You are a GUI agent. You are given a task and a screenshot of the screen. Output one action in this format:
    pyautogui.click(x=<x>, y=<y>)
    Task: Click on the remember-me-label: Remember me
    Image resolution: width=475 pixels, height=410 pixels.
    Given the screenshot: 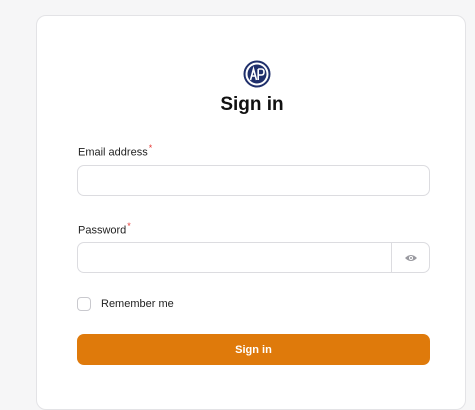 What is the action you would take?
    pyautogui.click(x=137, y=304)
    